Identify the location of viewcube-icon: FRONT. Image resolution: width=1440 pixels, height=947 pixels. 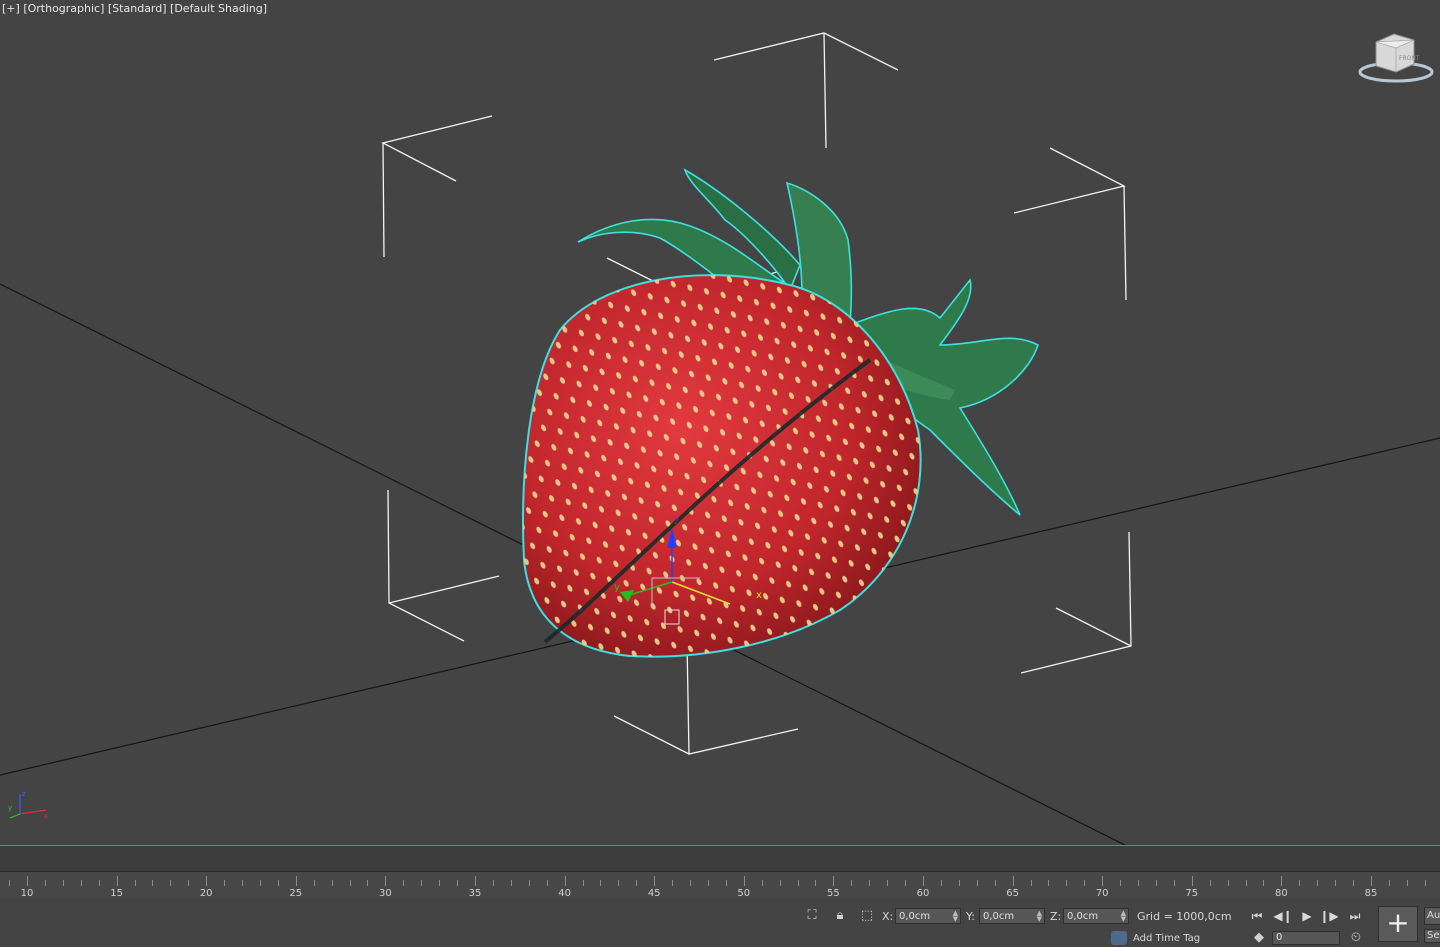
(1395, 58).